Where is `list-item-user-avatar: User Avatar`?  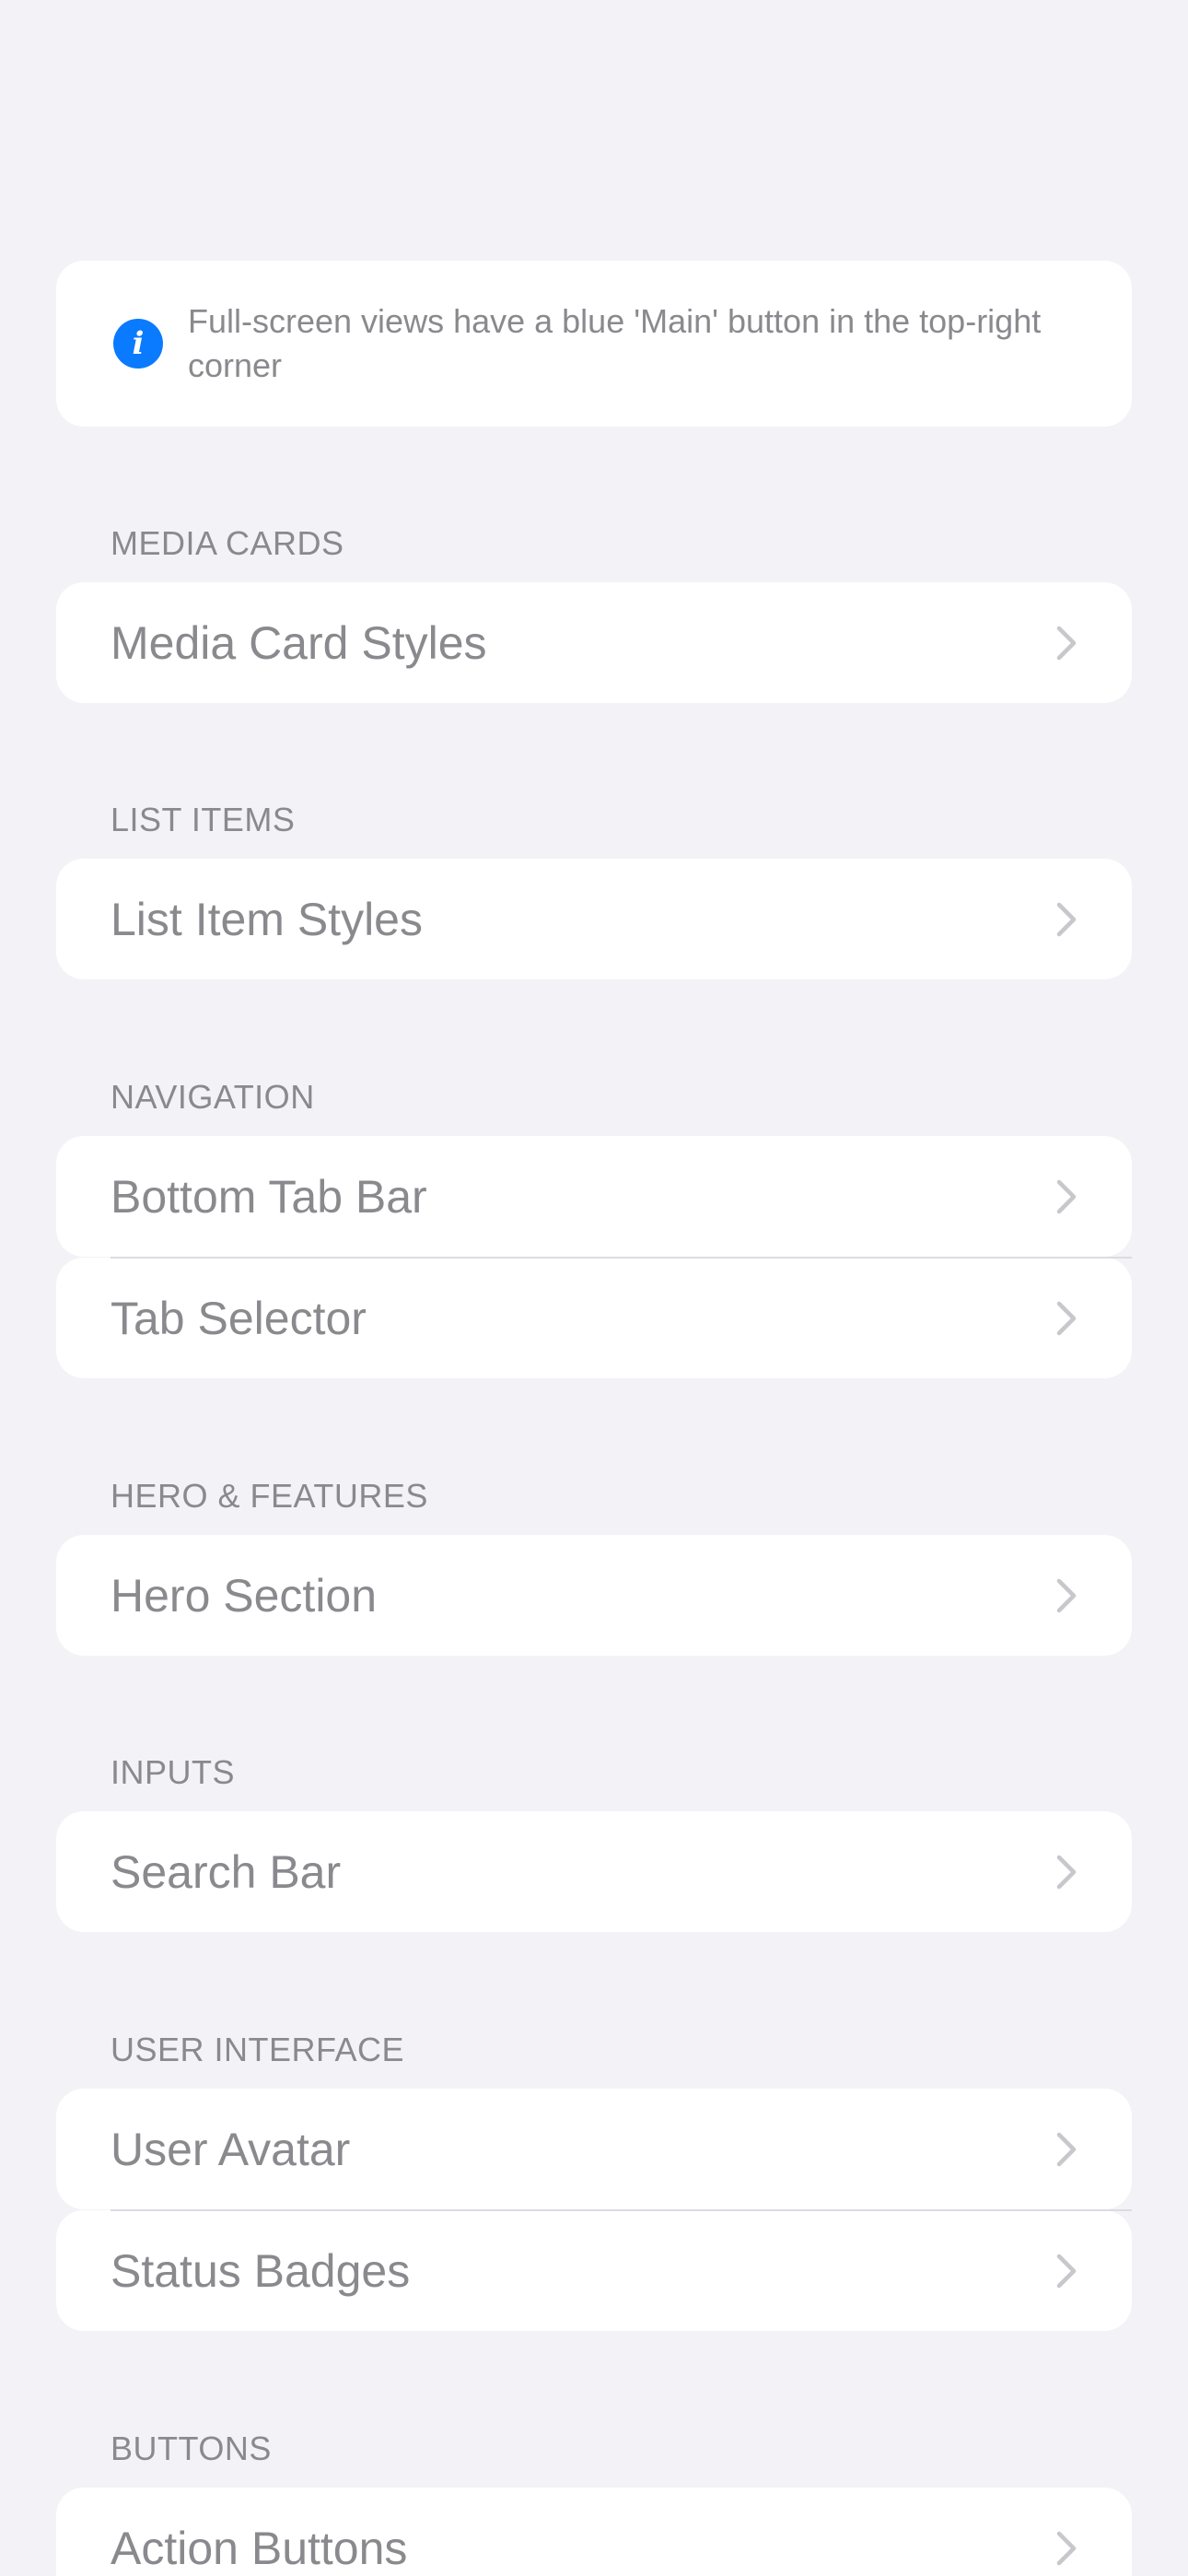 list-item-user-avatar: User Avatar is located at coordinates (594, 2149).